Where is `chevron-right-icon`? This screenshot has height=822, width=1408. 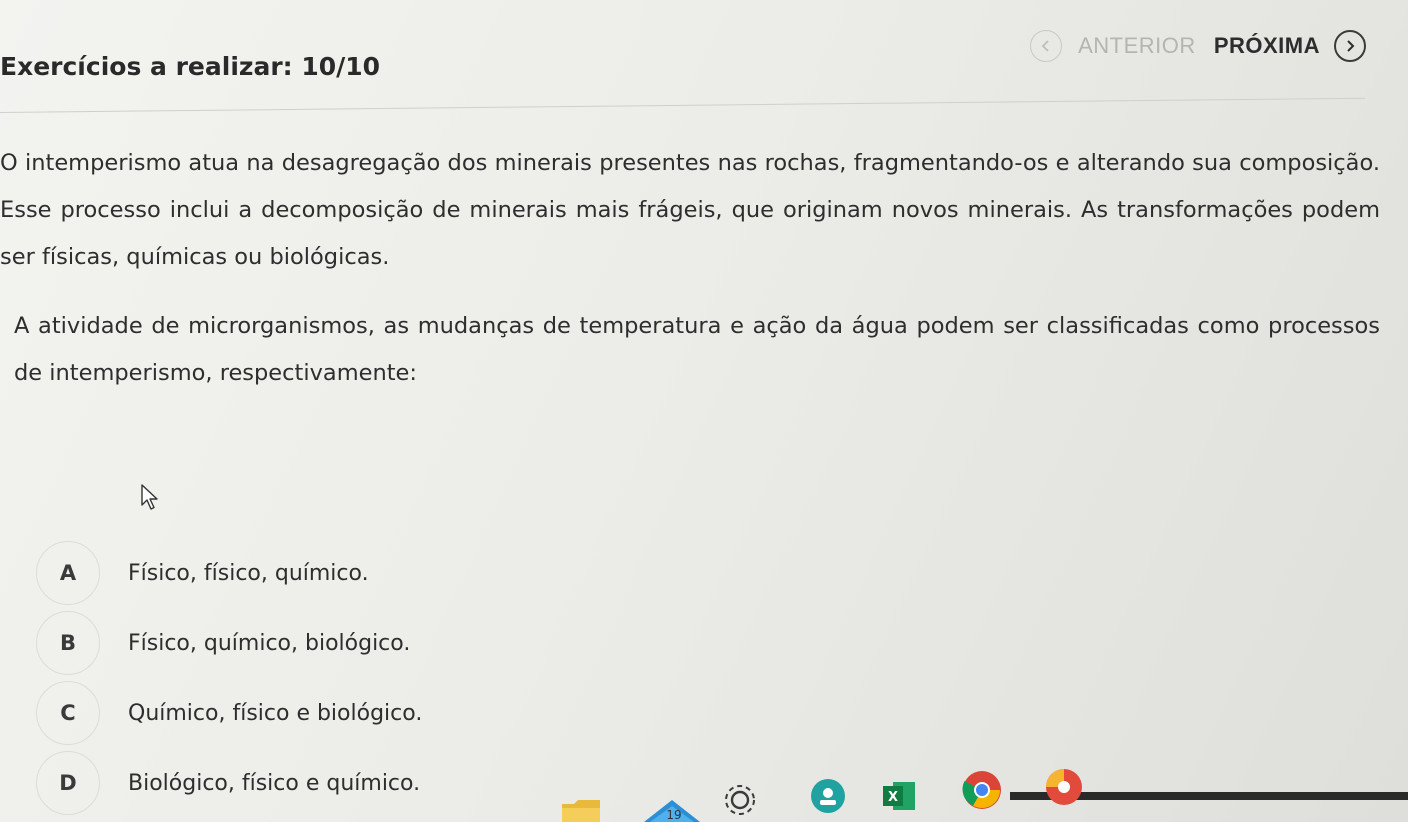
chevron-right-icon is located at coordinates (1351, 46).